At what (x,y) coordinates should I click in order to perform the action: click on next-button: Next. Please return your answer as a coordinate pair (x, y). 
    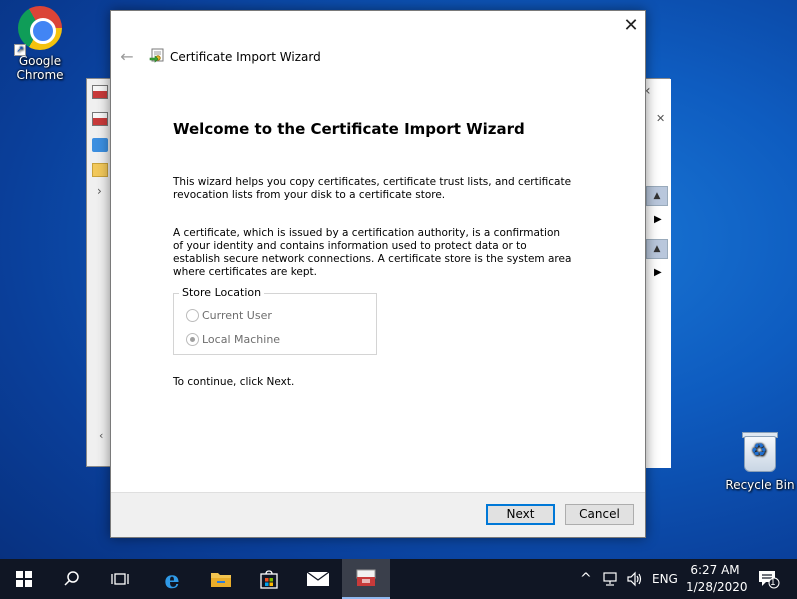
    Looking at the image, I should click on (520, 514).